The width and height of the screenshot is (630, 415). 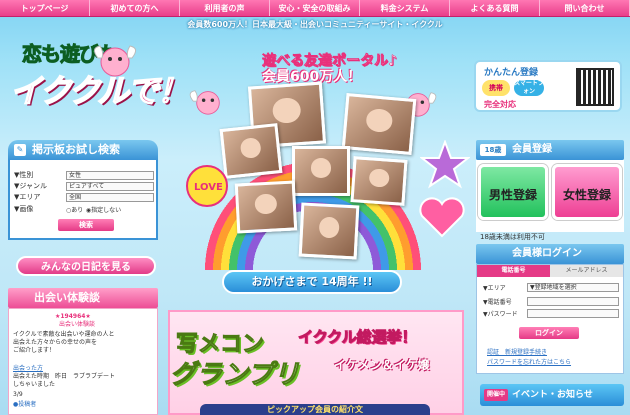 I want to click on age-note: 18歳未満は利用不可, so click(x=512, y=237).